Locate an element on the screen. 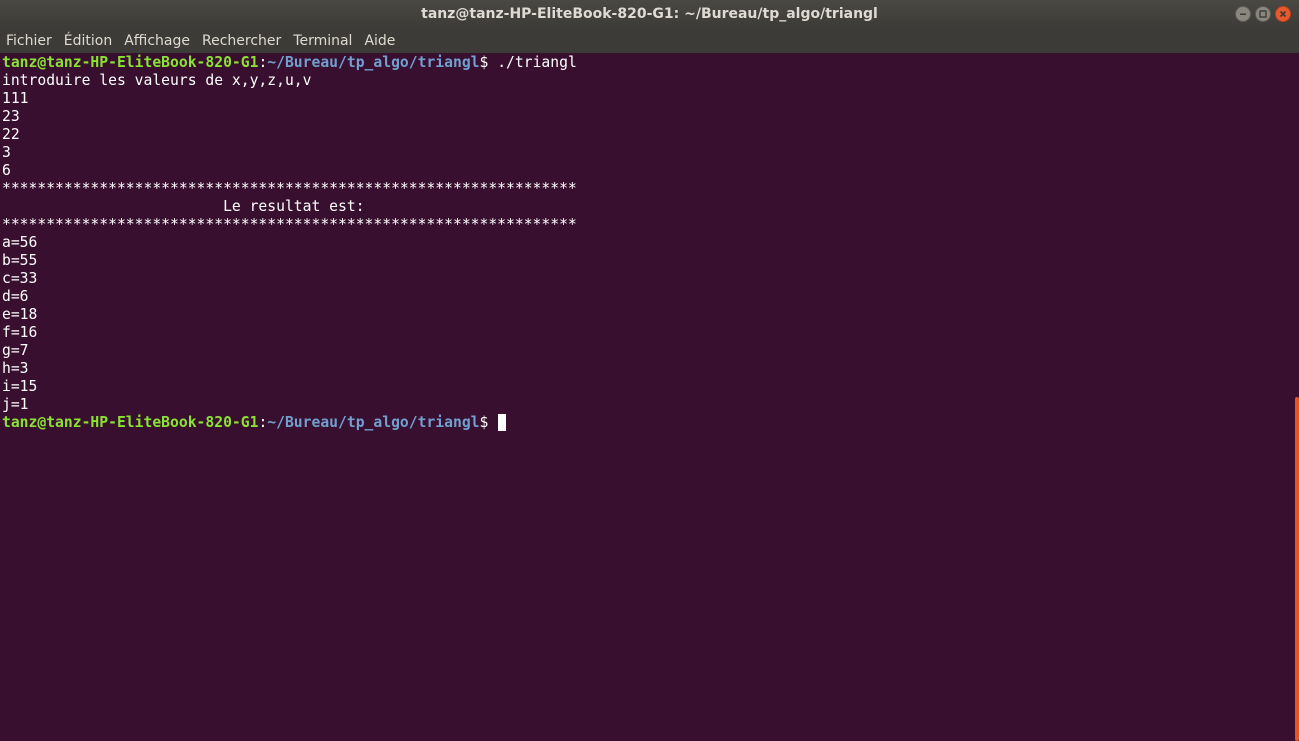 The height and width of the screenshot is (741, 1299). output-line: d=6 is located at coordinates (15, 296).